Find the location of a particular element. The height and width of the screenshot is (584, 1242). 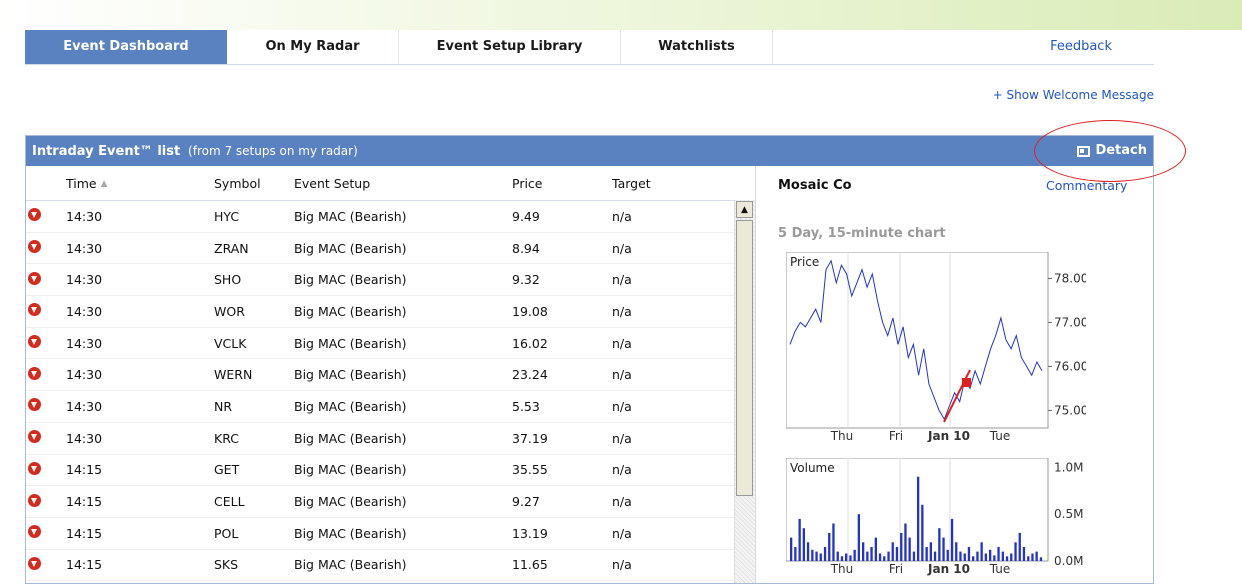

table-row: 14:15 CELL Big MAC (Bearish) 9.27 n/a is located at coordinates (390, 502).